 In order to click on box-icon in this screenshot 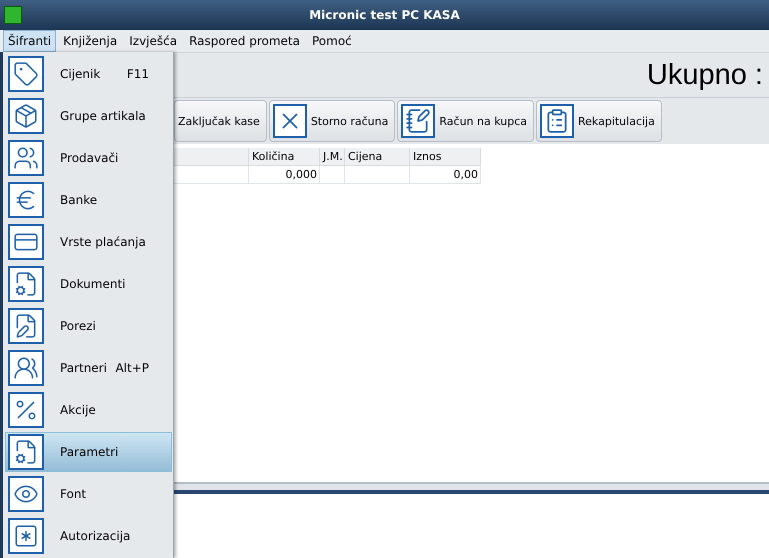, I will do `click(26, 116)`.